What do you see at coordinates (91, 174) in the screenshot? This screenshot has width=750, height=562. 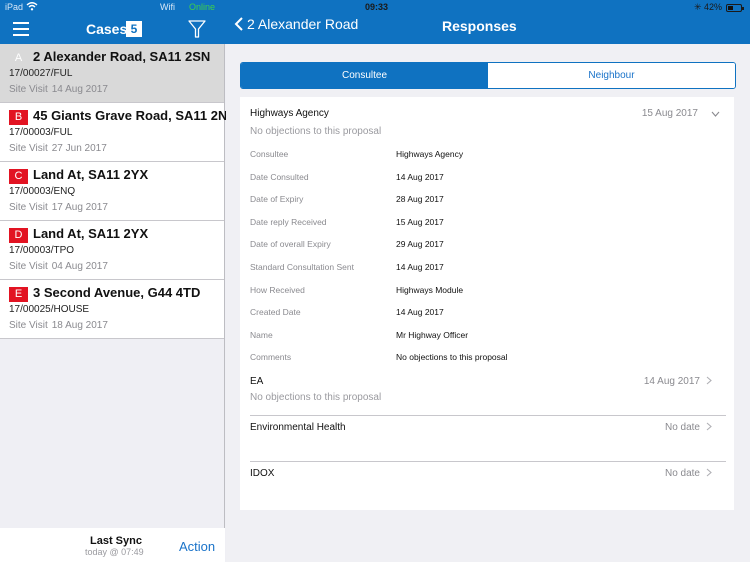 I see `case-address: Land At, SA11 2YX` at bounding box center [91, 174].